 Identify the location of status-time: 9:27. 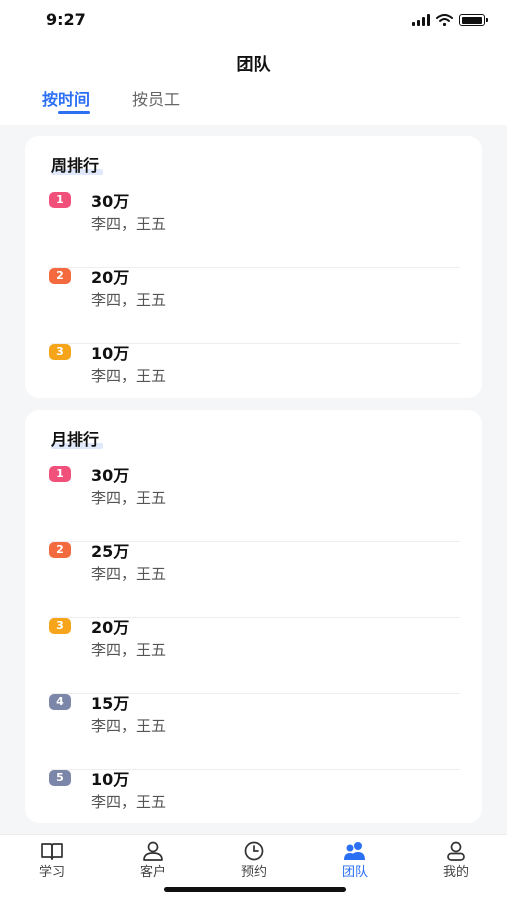
(66, 19).